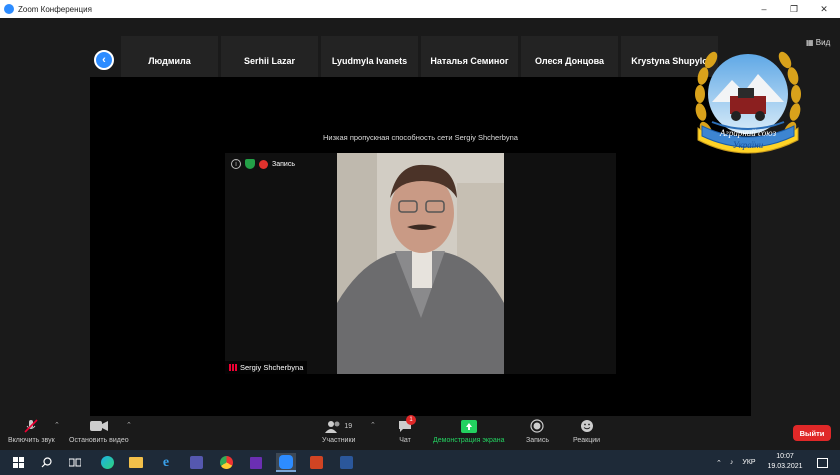 The width and height of the screenshot is (840, 475). What do you see at coordinates (420, 9) in the screenshot?
I see `title-bar: Zoom Конференция – ❐ ✕` at bounding box center [420, 9].